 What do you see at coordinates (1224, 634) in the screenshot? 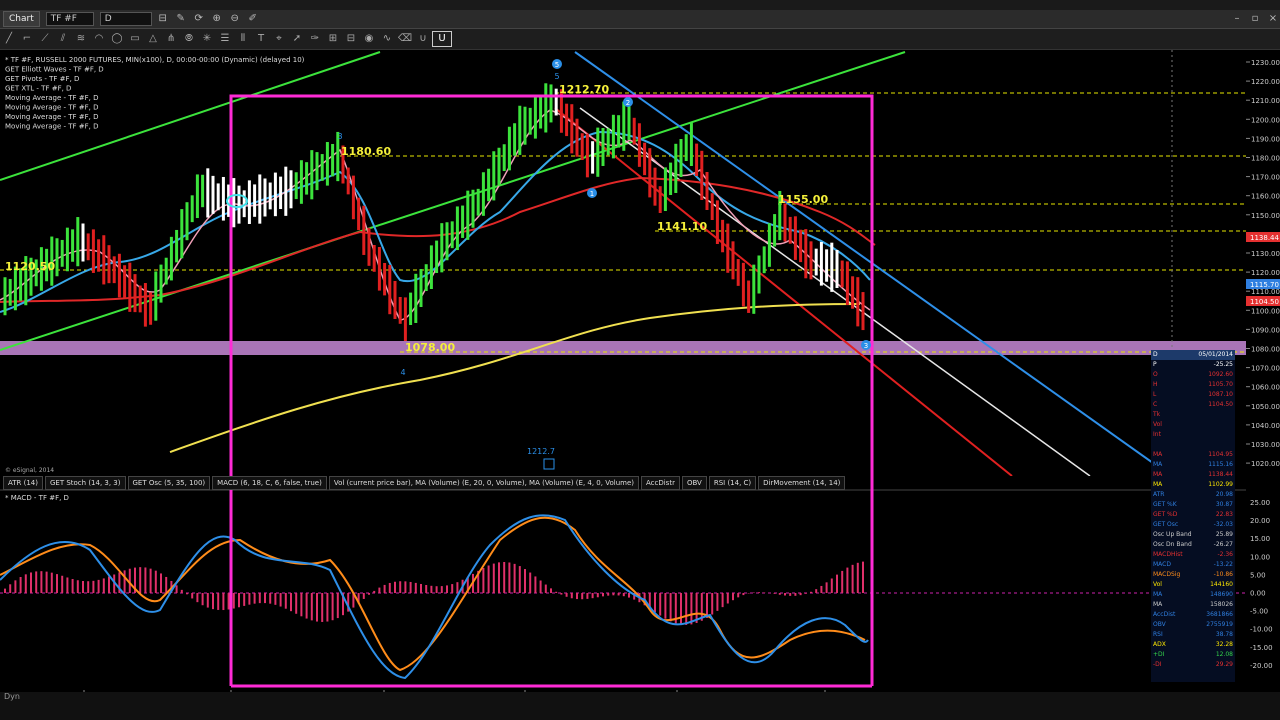
I see `data-window-value: 38.78` at bounding box center [1224, 634].